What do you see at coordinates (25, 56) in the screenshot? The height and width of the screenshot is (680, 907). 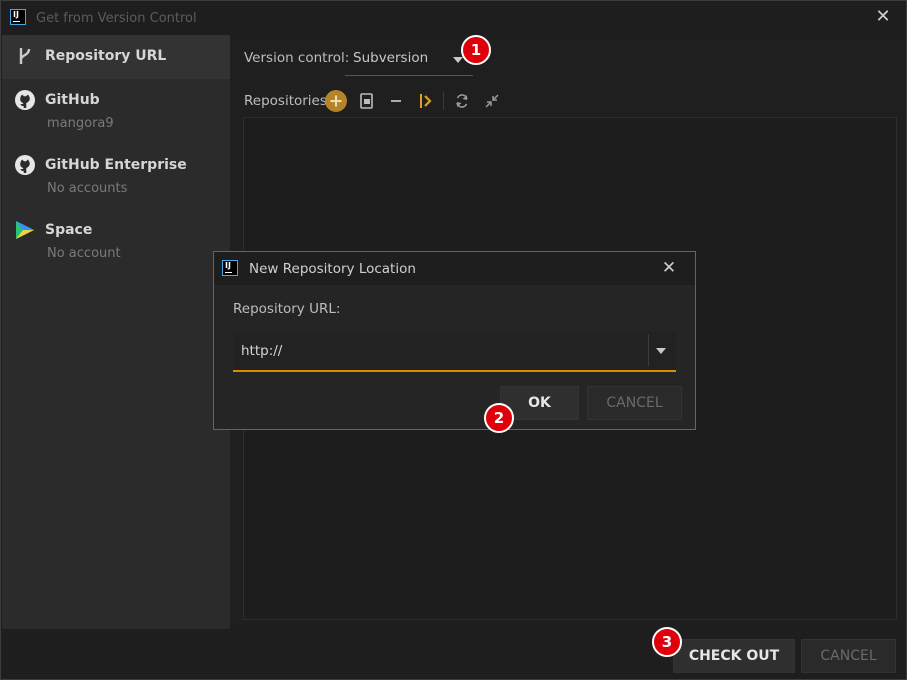 I see `vcs-branch-icon` at bounding box center [25, 56].